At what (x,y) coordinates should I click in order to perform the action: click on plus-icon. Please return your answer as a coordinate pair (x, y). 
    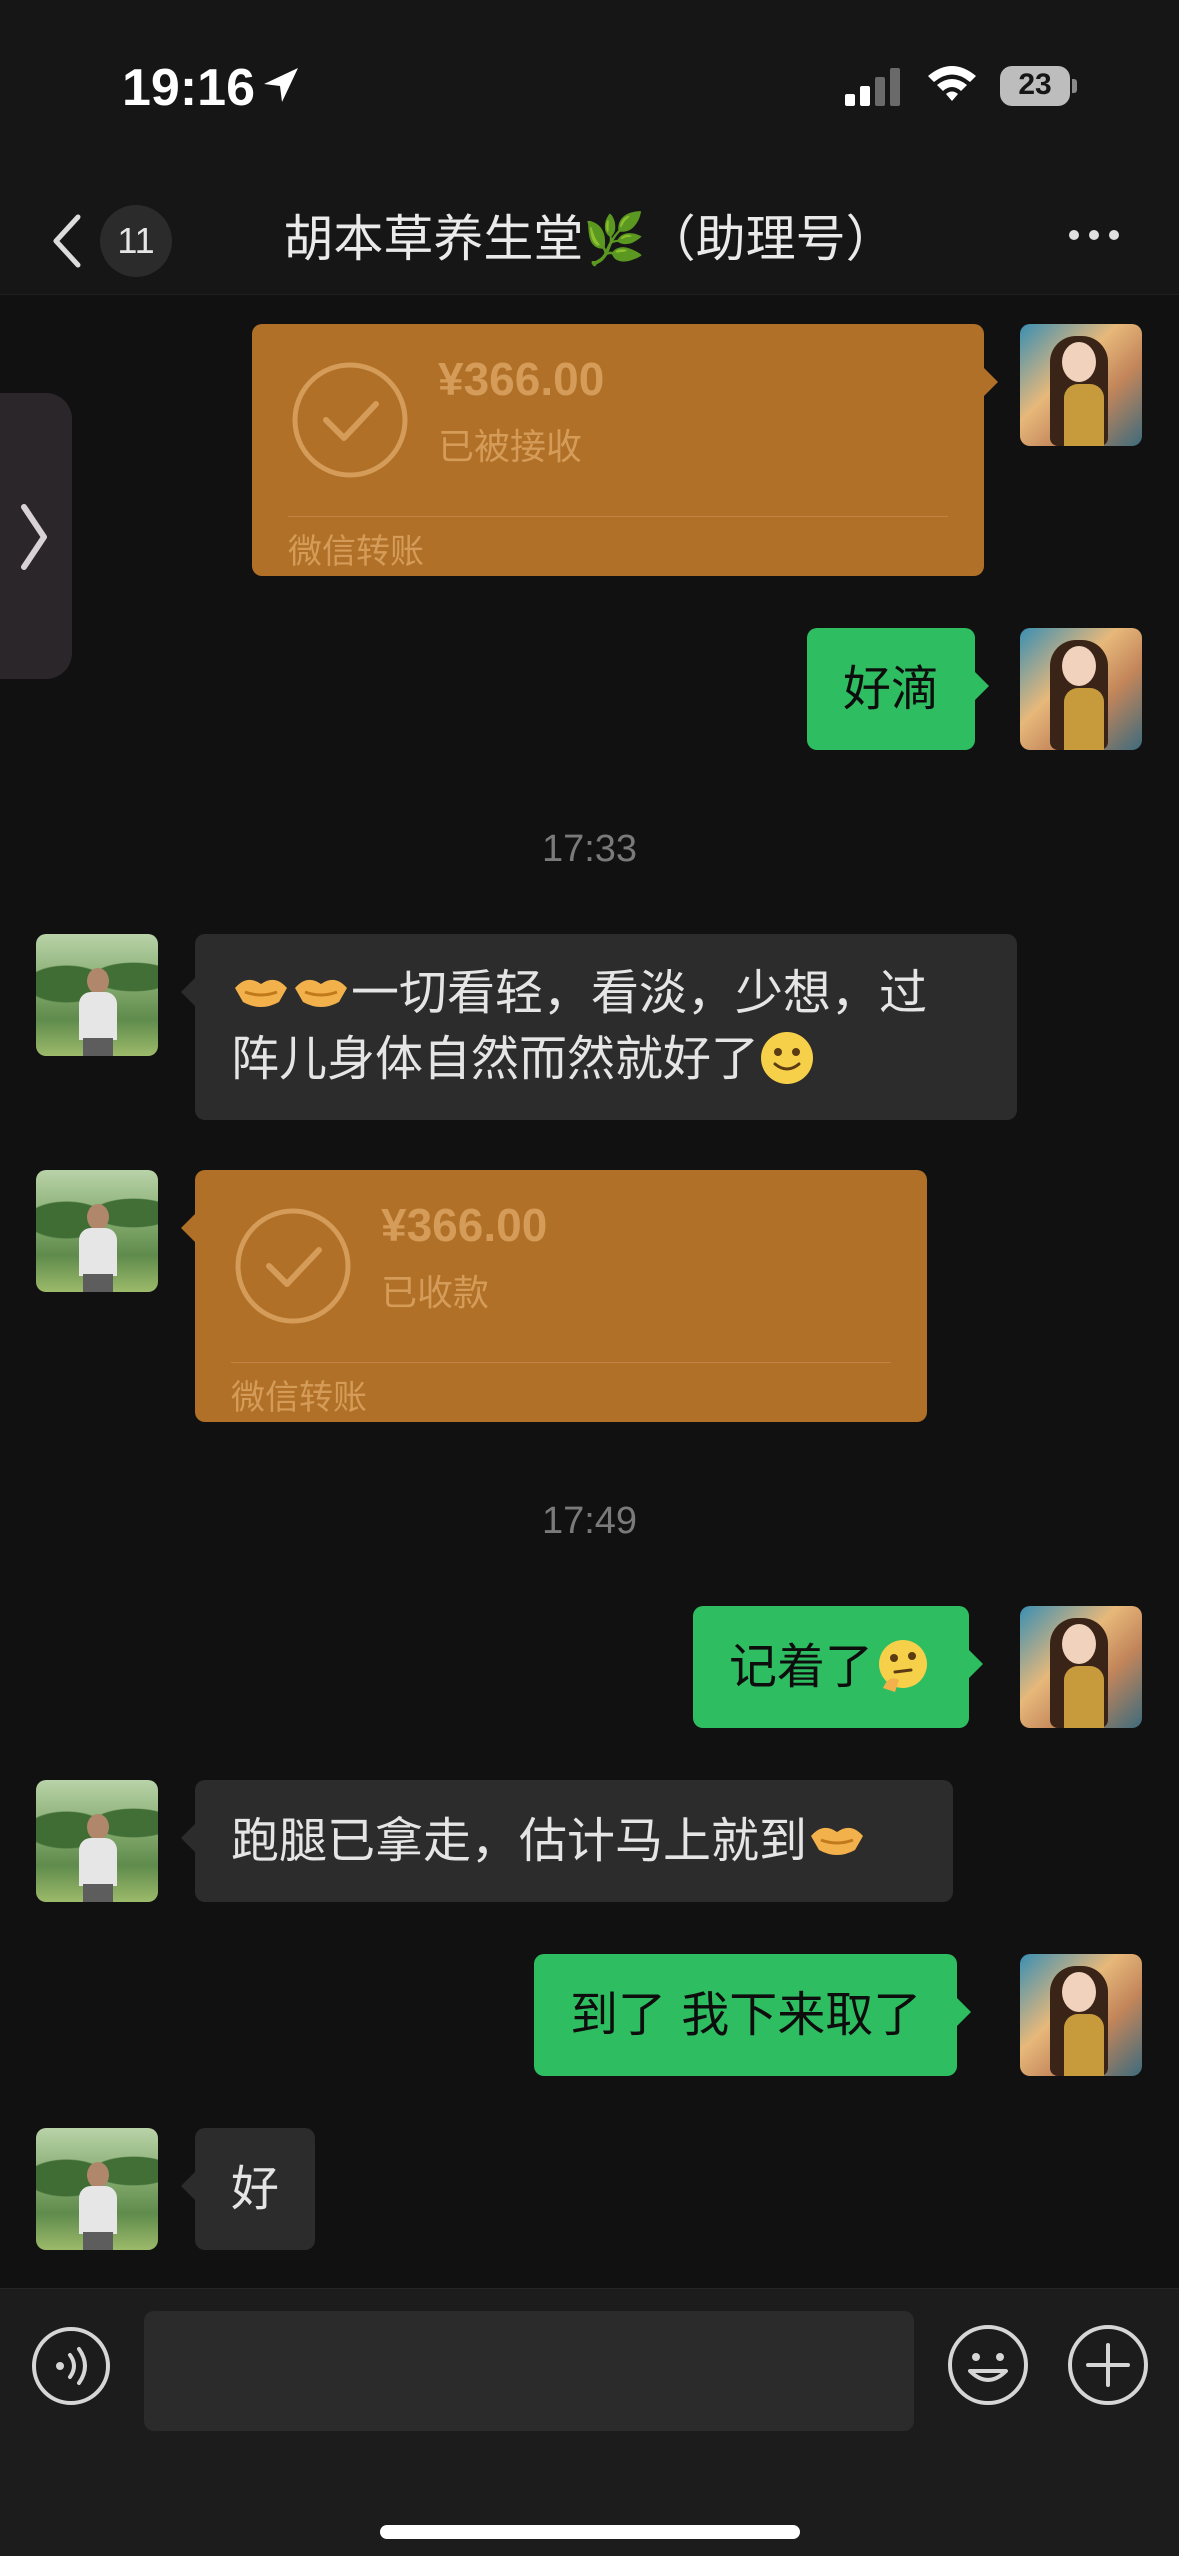
    Looking at the image, I should click on (1108, 2365).